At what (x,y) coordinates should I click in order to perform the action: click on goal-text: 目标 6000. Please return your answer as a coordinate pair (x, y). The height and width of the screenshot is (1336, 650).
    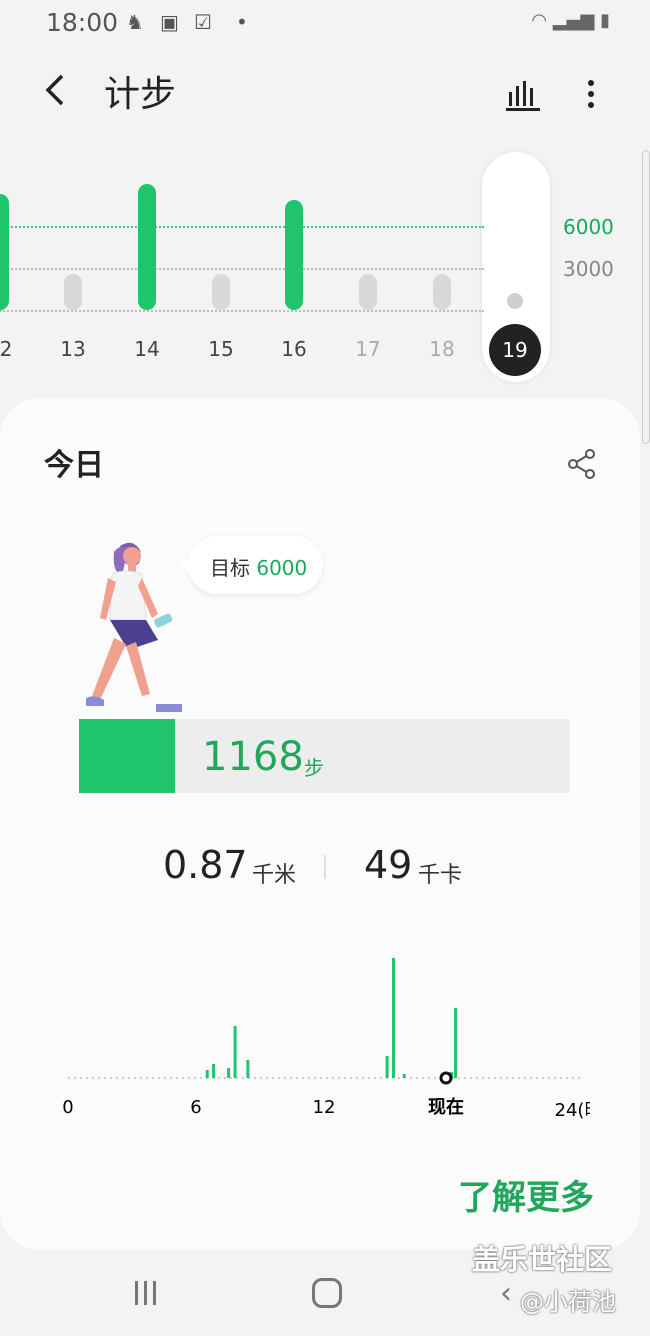
    Looking at the image, I should click on (258, 566).